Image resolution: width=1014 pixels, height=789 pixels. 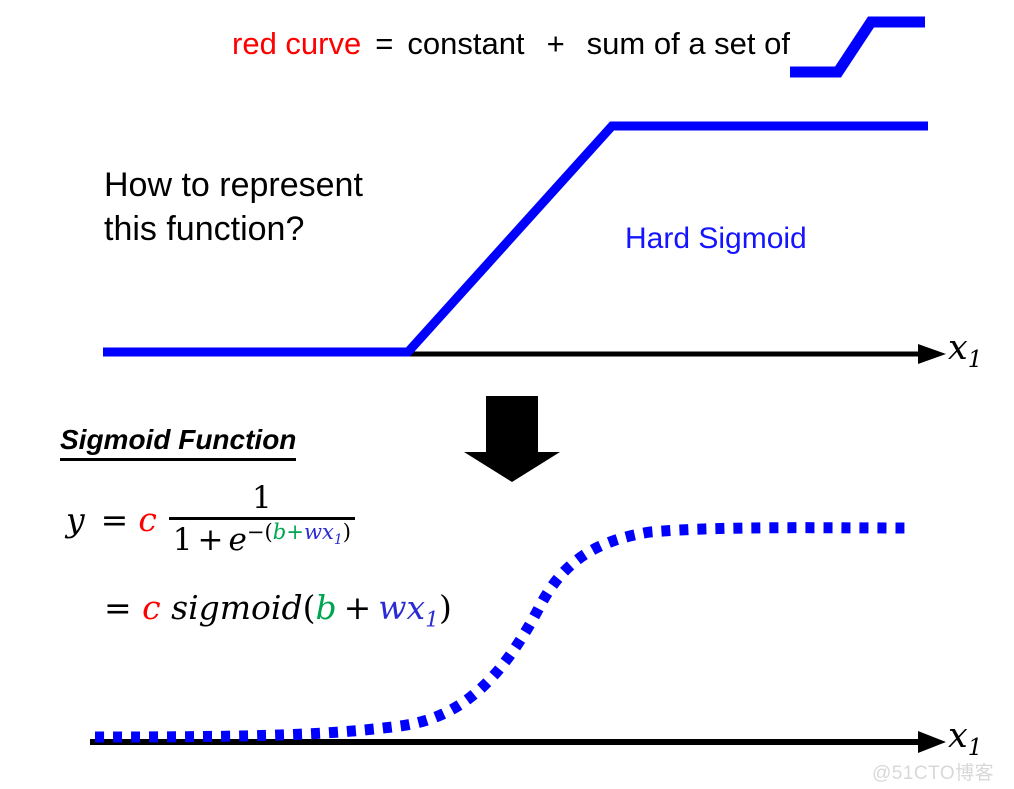 I want to click on sigmoid-formula-line-1: y = c 1 1 + e−(b+wx1), so click(x=210, y=519).